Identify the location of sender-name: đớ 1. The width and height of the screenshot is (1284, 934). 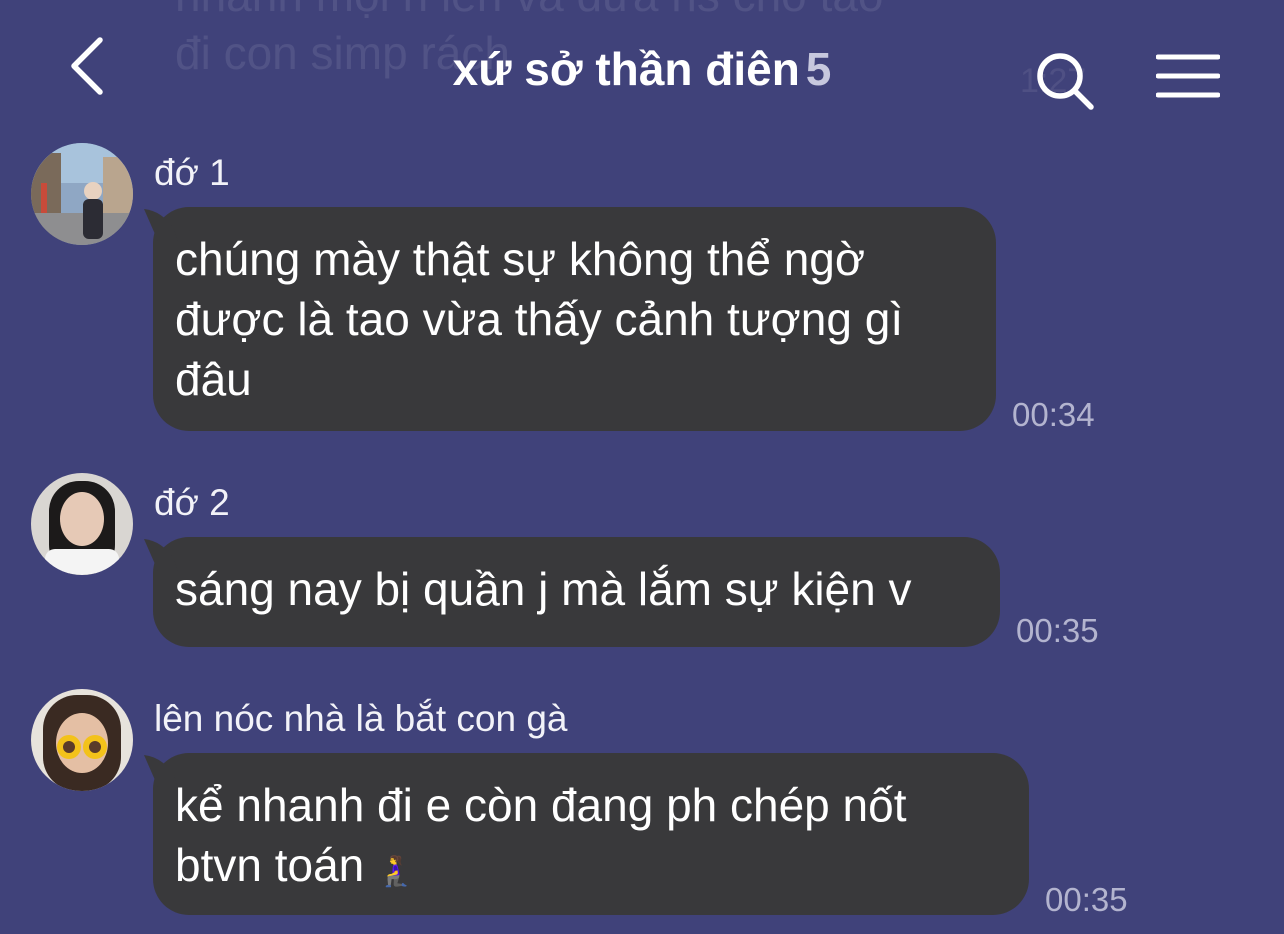
(192, 172).